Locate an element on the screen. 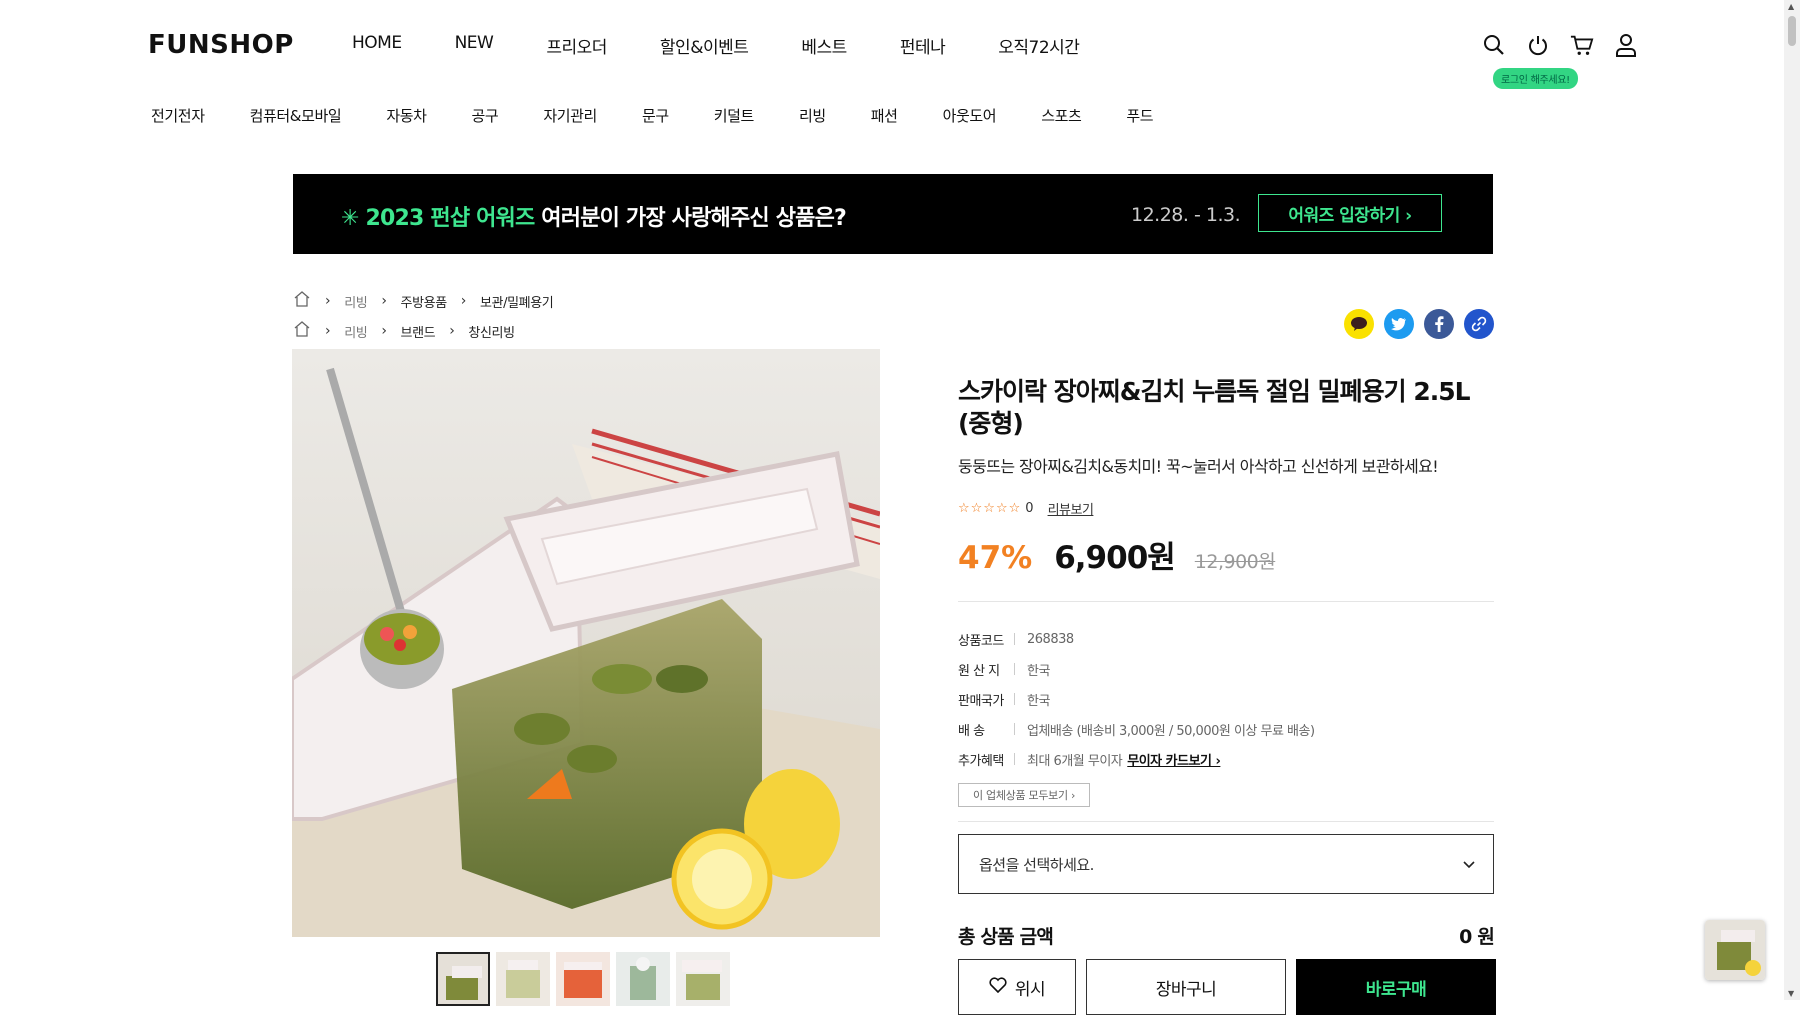 The height and width of the screenshot is (1015, 1800). total-label: 총 상품 금액 is located at coordinates (1006, 937).